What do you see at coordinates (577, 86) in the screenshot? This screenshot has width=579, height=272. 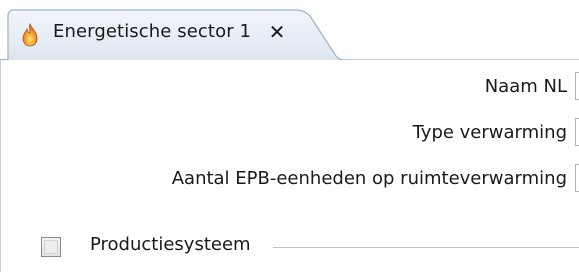 I see `naam-nl-input` at bounding box center [577, 86].